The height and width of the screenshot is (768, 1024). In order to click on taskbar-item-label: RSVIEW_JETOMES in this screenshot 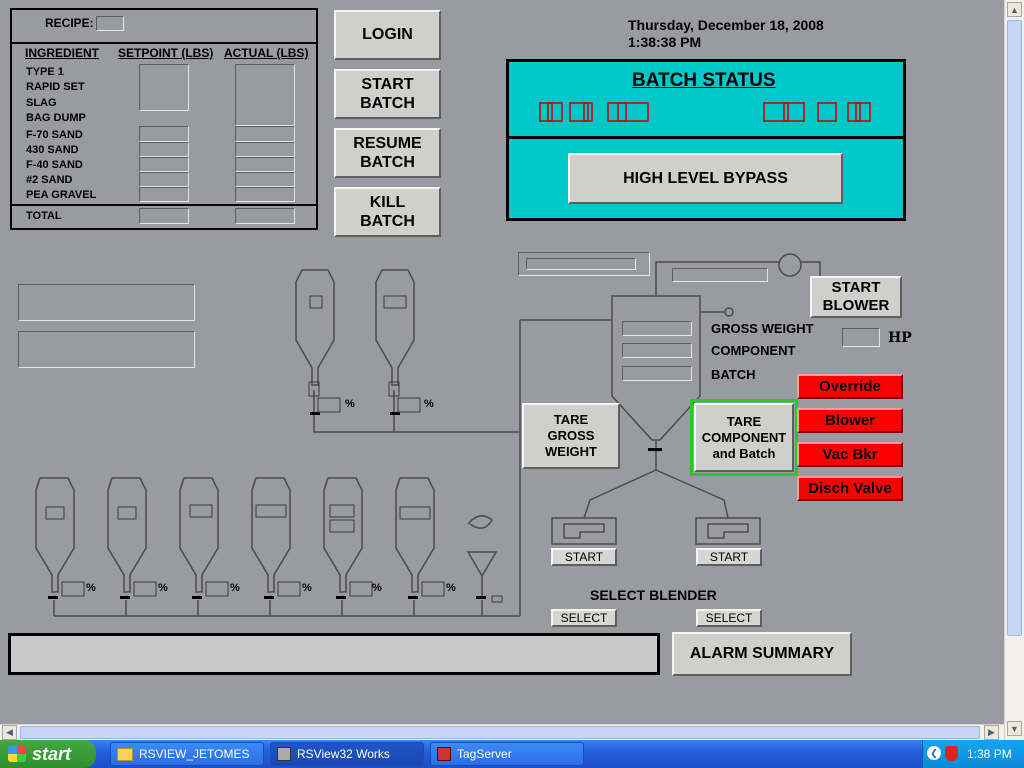, I will do `click(194, 754)`.